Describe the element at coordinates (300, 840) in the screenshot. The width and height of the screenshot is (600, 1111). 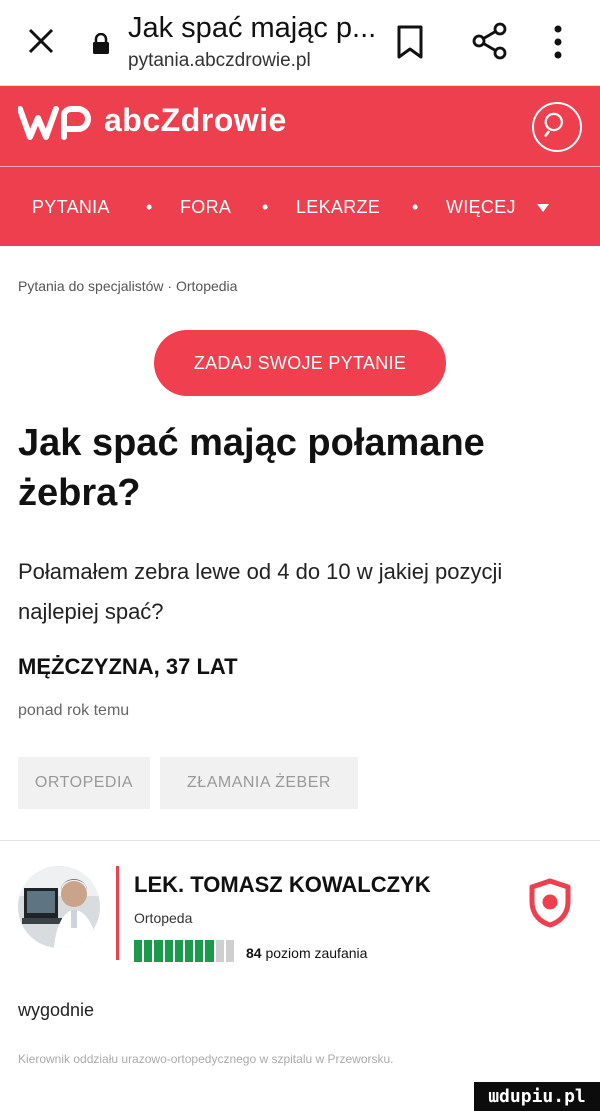
I see `divider` at that location.